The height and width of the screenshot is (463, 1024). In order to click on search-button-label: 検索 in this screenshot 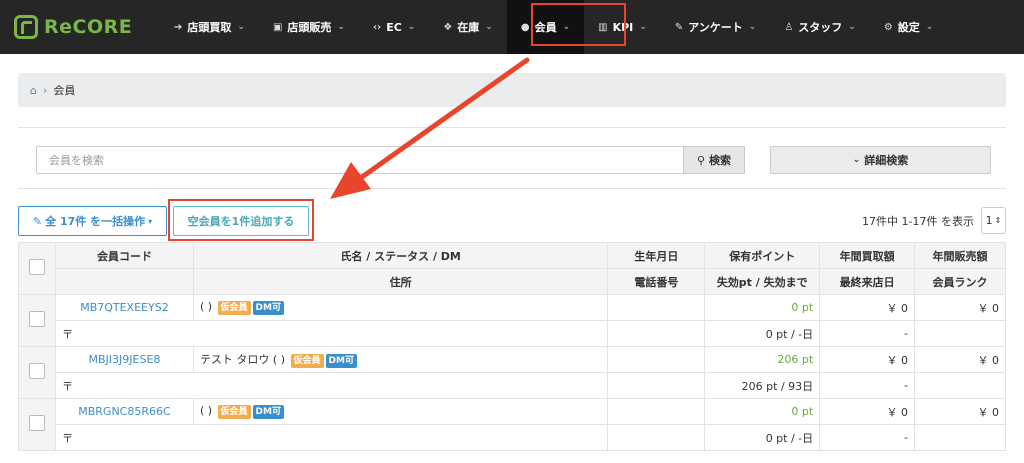, I will do `click(720, 160)`.